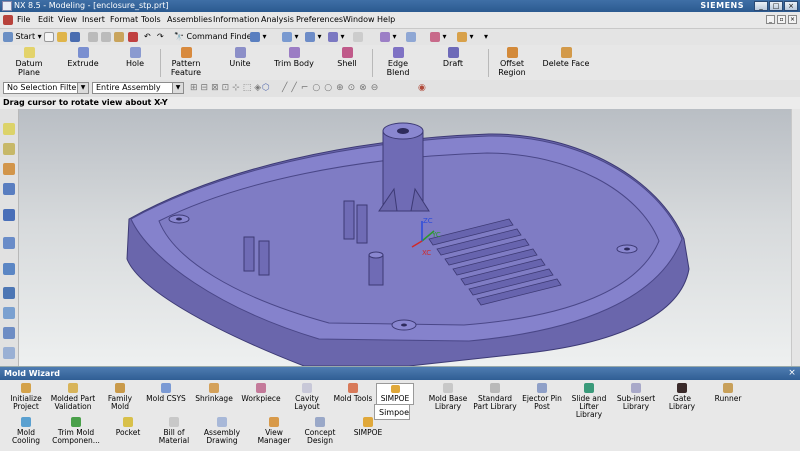  I want to click on runner-button: Runner, so click(728, 393).